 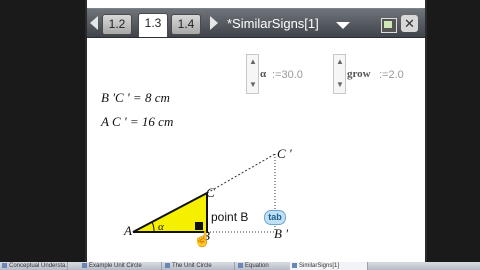 What do you see at coordinates (128, 231) in the screenshot?
I see `label-a: A` at bounding box center [128, 231].